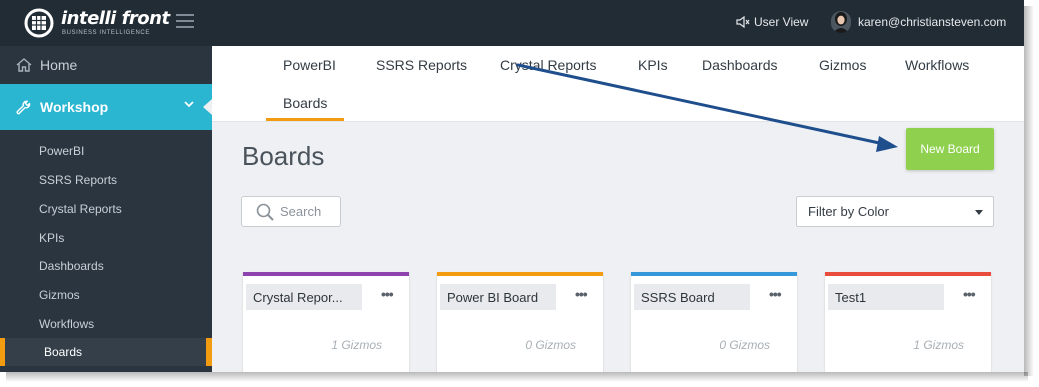 Image resolution: width=1039 pixels, height=387 pixels. Describe the element at coordinates (421, 65) in the screenshot. I see `tab-ssrs-reports: SSRS Reports` at that location.